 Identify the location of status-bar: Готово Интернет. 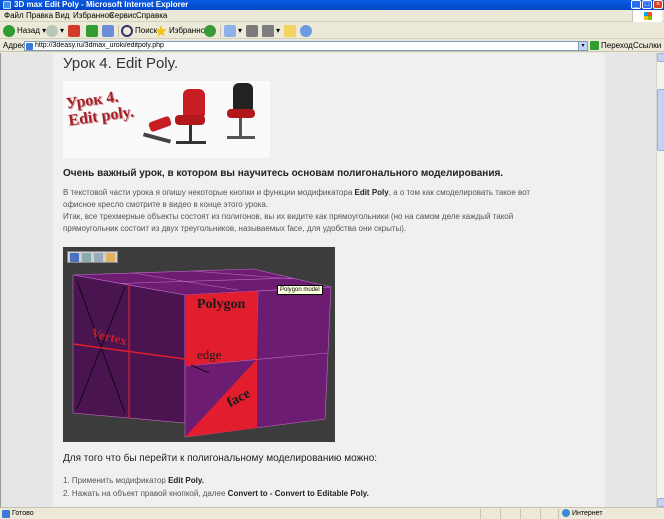
(332, 513).